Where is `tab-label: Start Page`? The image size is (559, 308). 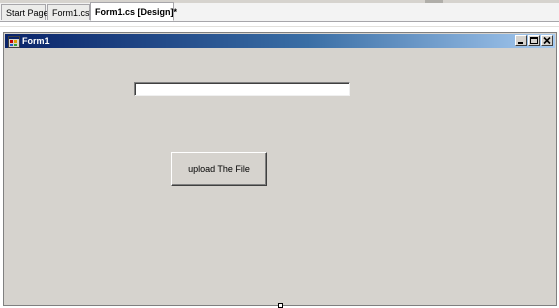 tab-label: Start Page is located at coordinates (27, 13).